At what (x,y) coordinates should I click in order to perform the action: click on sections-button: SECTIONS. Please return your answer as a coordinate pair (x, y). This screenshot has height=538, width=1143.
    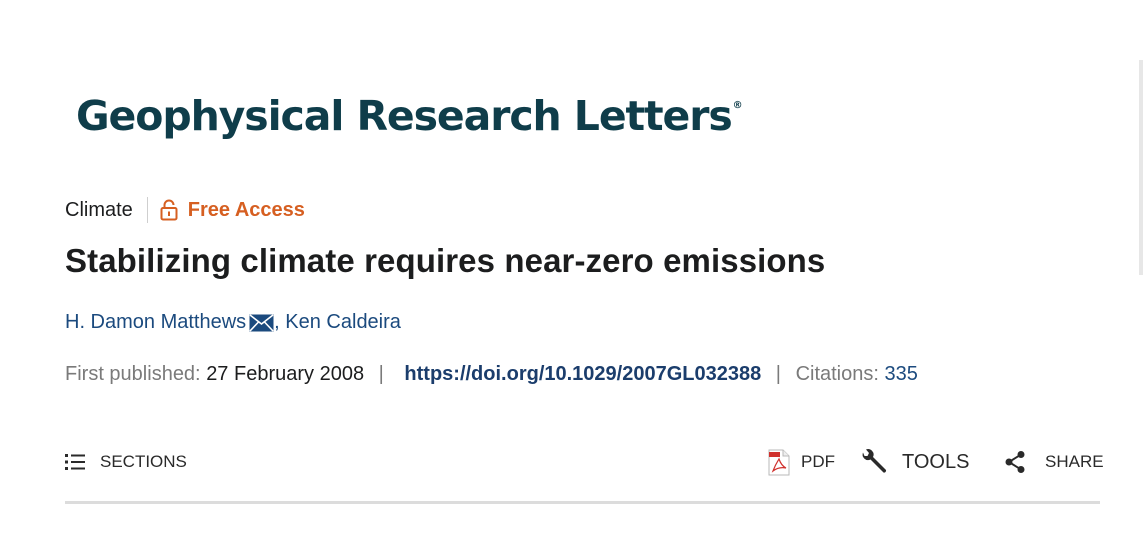
    Looking at the image, I should click on (126, 462).